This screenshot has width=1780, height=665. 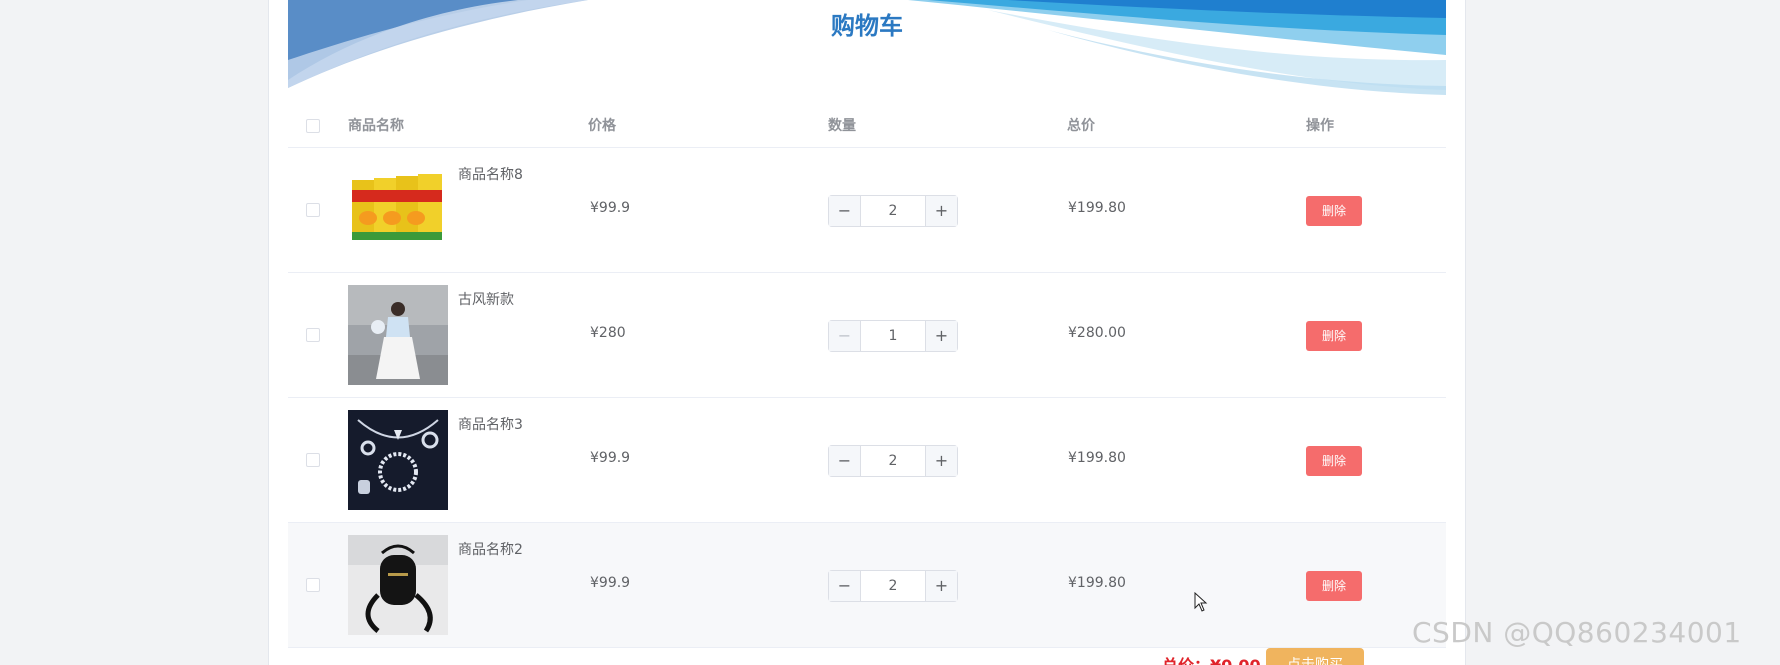 I want to click on table-row: 古风新款 ¥280 − 1 + ¥280.00 删除, so click(x=867, y=335).